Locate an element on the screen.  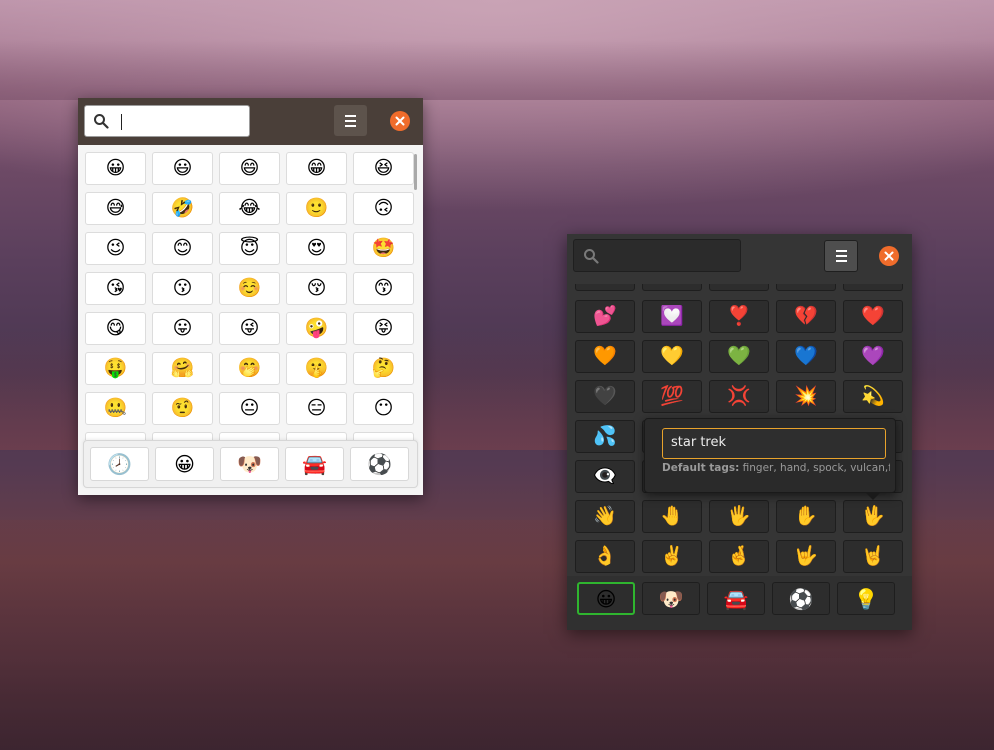
emoji-tile: 🤣 is located at coordinates (182, 208).